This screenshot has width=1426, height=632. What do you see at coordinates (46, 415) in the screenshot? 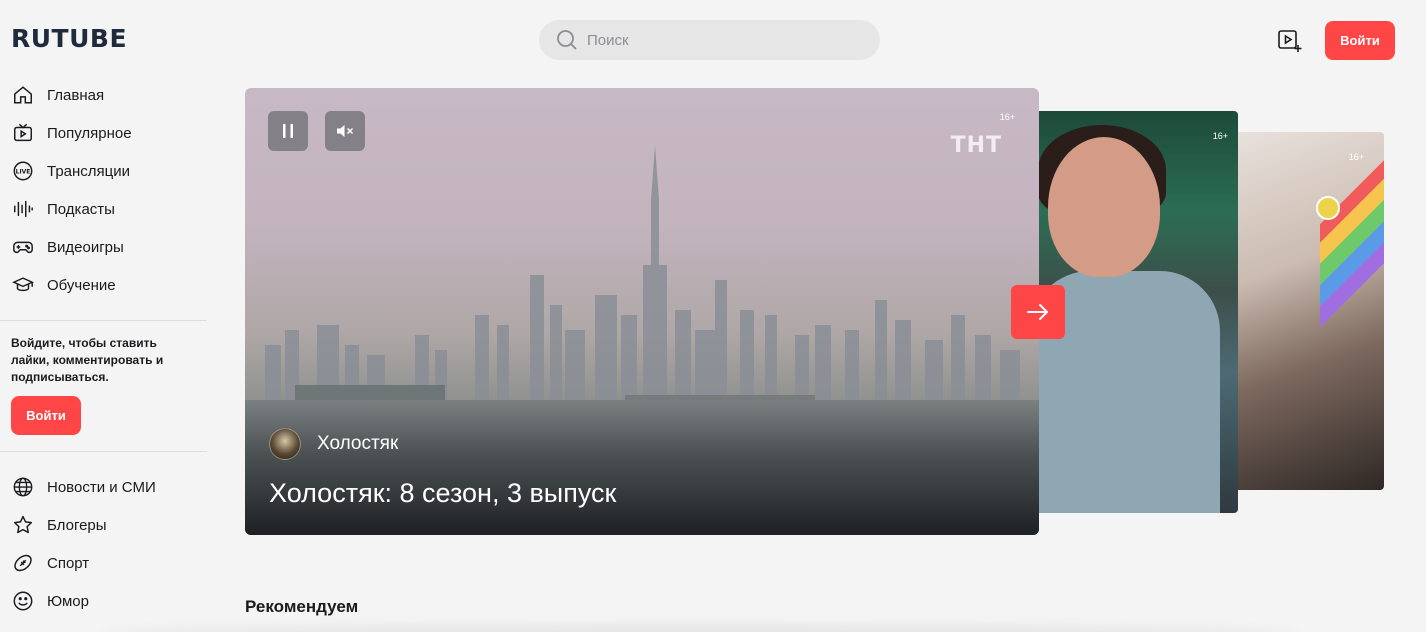
I see `sidebar-login-button: Войти` at bounding box center [46, 415].